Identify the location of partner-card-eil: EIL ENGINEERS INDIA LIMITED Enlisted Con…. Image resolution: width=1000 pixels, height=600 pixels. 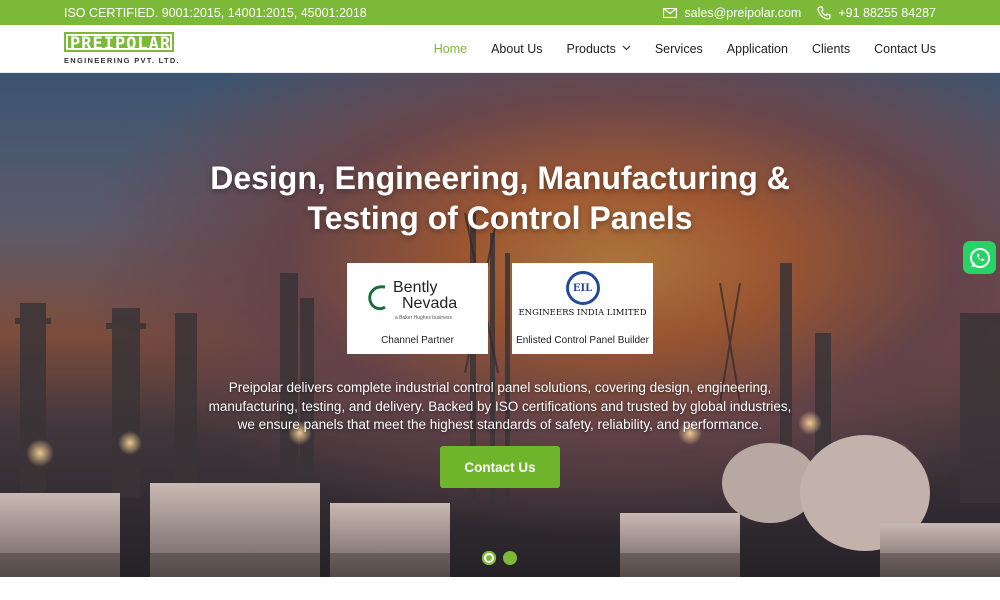
(582, 308).